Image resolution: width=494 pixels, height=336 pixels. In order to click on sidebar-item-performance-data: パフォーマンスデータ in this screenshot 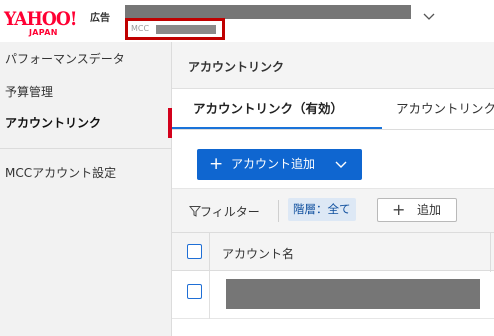, I will do `click(86, 59)`.